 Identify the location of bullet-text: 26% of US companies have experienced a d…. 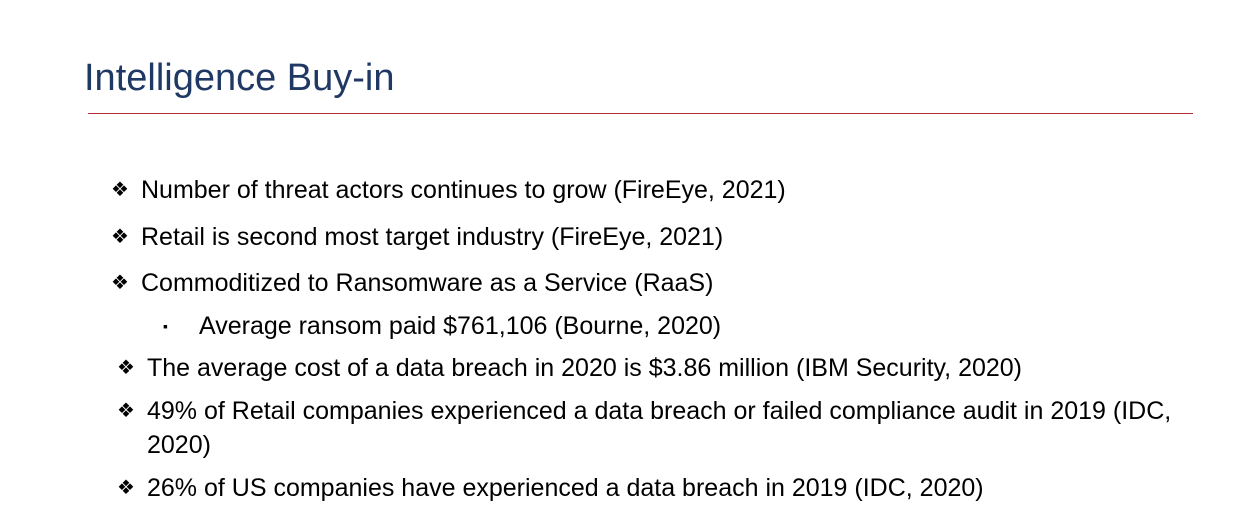
(565, 488).